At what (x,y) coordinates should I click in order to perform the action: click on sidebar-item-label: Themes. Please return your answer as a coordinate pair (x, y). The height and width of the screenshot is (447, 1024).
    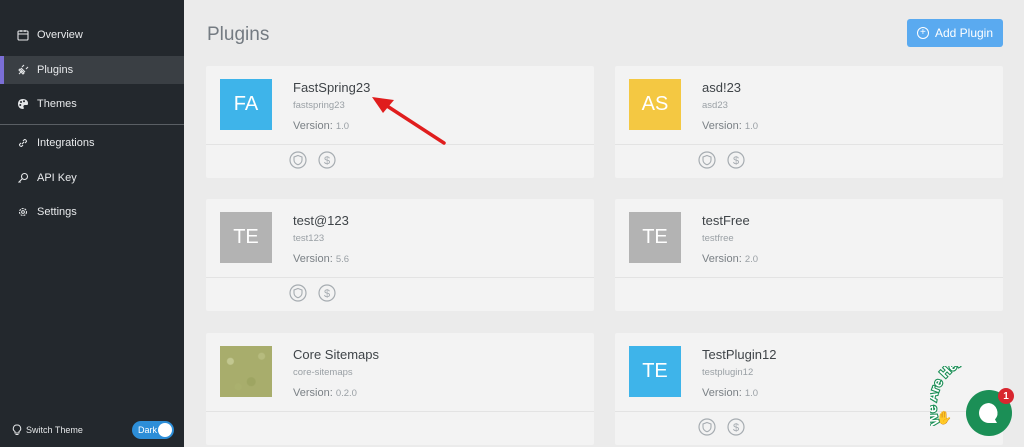
    Looking at the image, I should click on (57, 104).